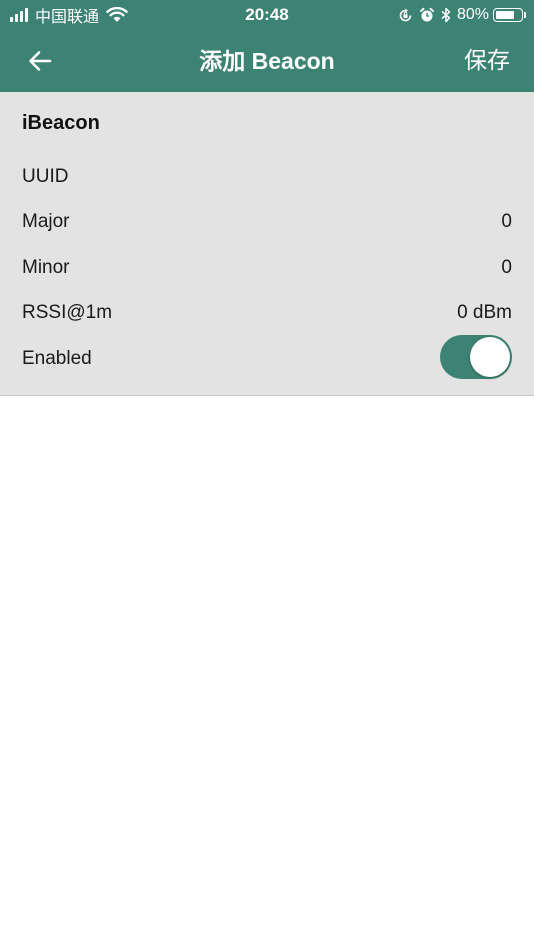 This screenshot has height=950, width=534. What do you see at coordinates (484, 313) in the screenshot?
I see `rssi-value: 0 dBm` at bounding box center [484, 313].